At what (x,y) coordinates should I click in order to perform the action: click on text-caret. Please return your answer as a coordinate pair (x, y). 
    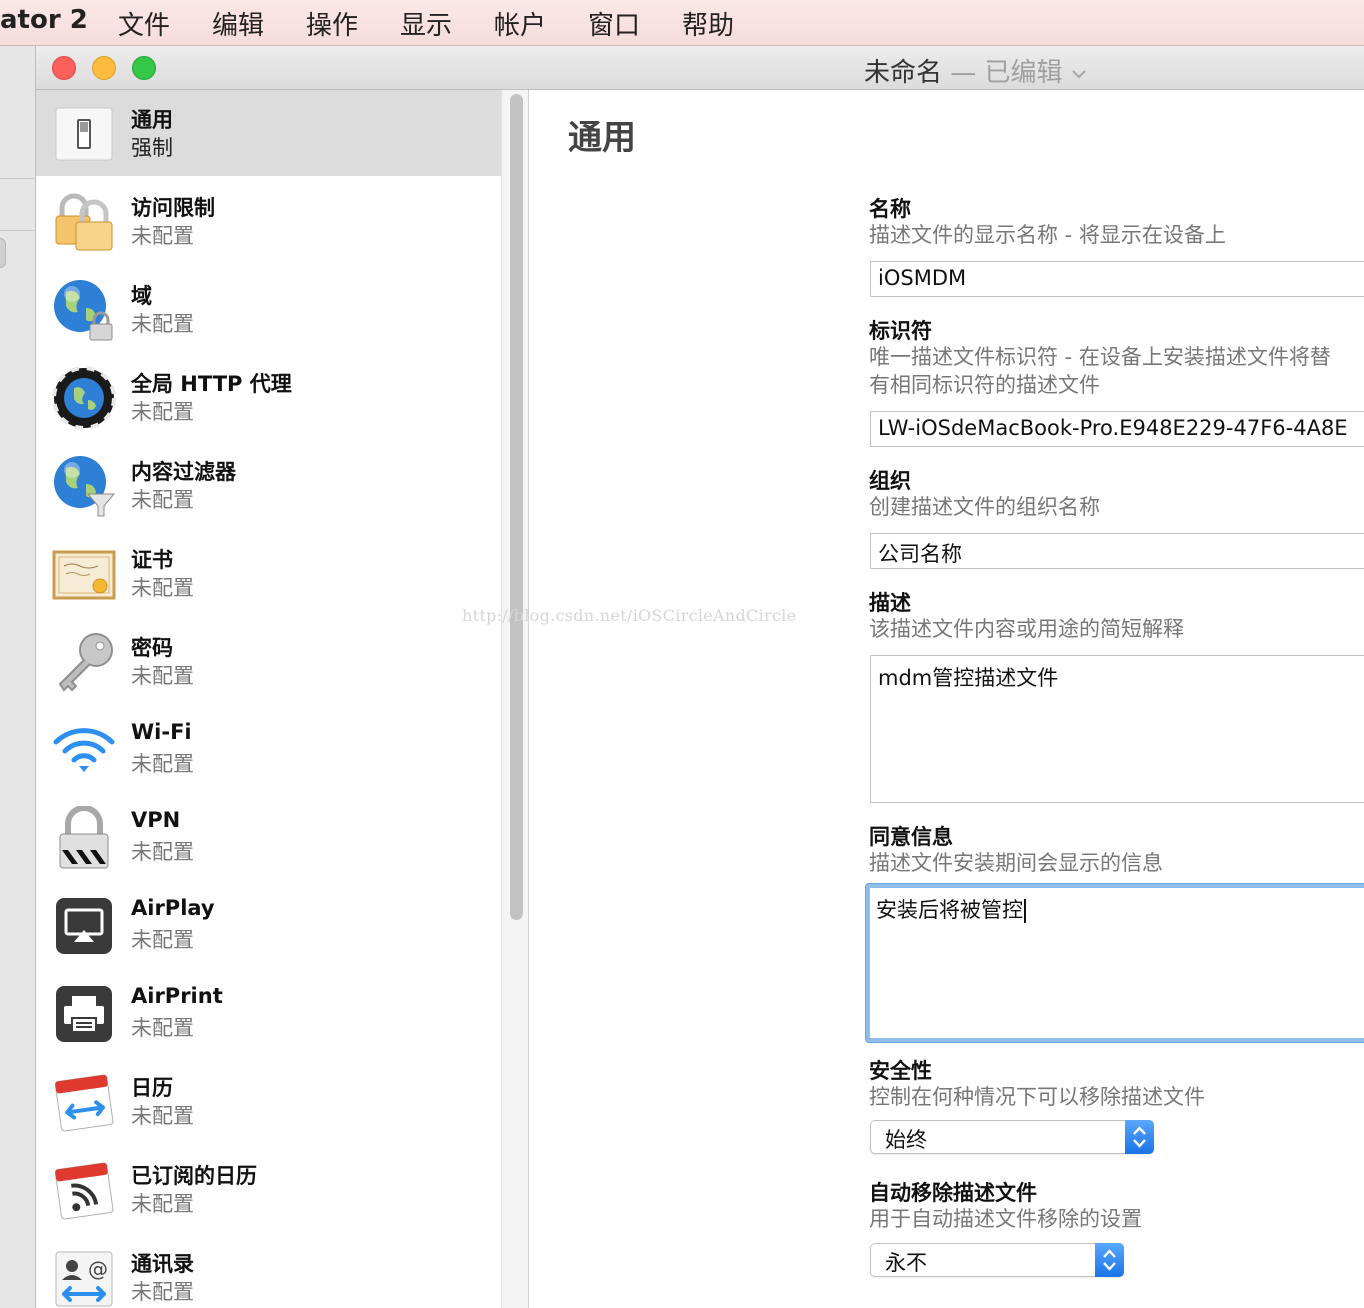
    Looking at the image, I should click on (1025, 911).